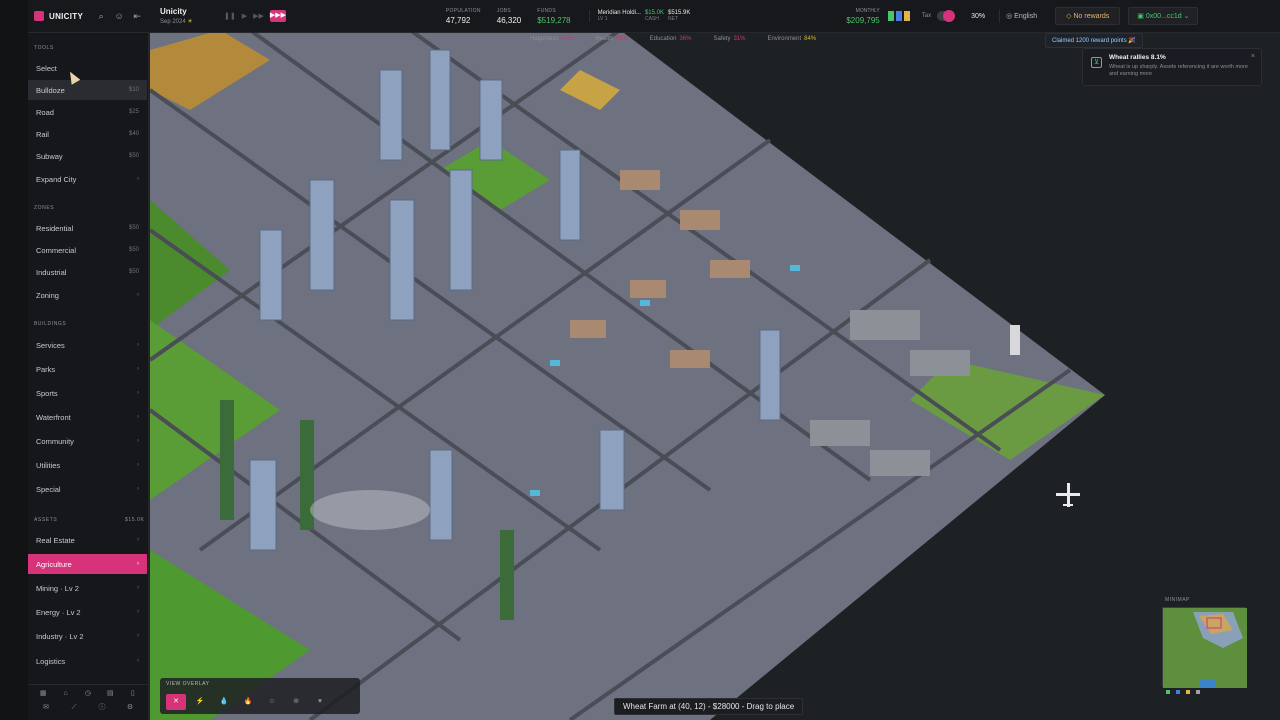  What do you see at coordinates (230, 16) in the screenshot?
I see `pause-icon: ❚❚` at bounding box center [230, 16].